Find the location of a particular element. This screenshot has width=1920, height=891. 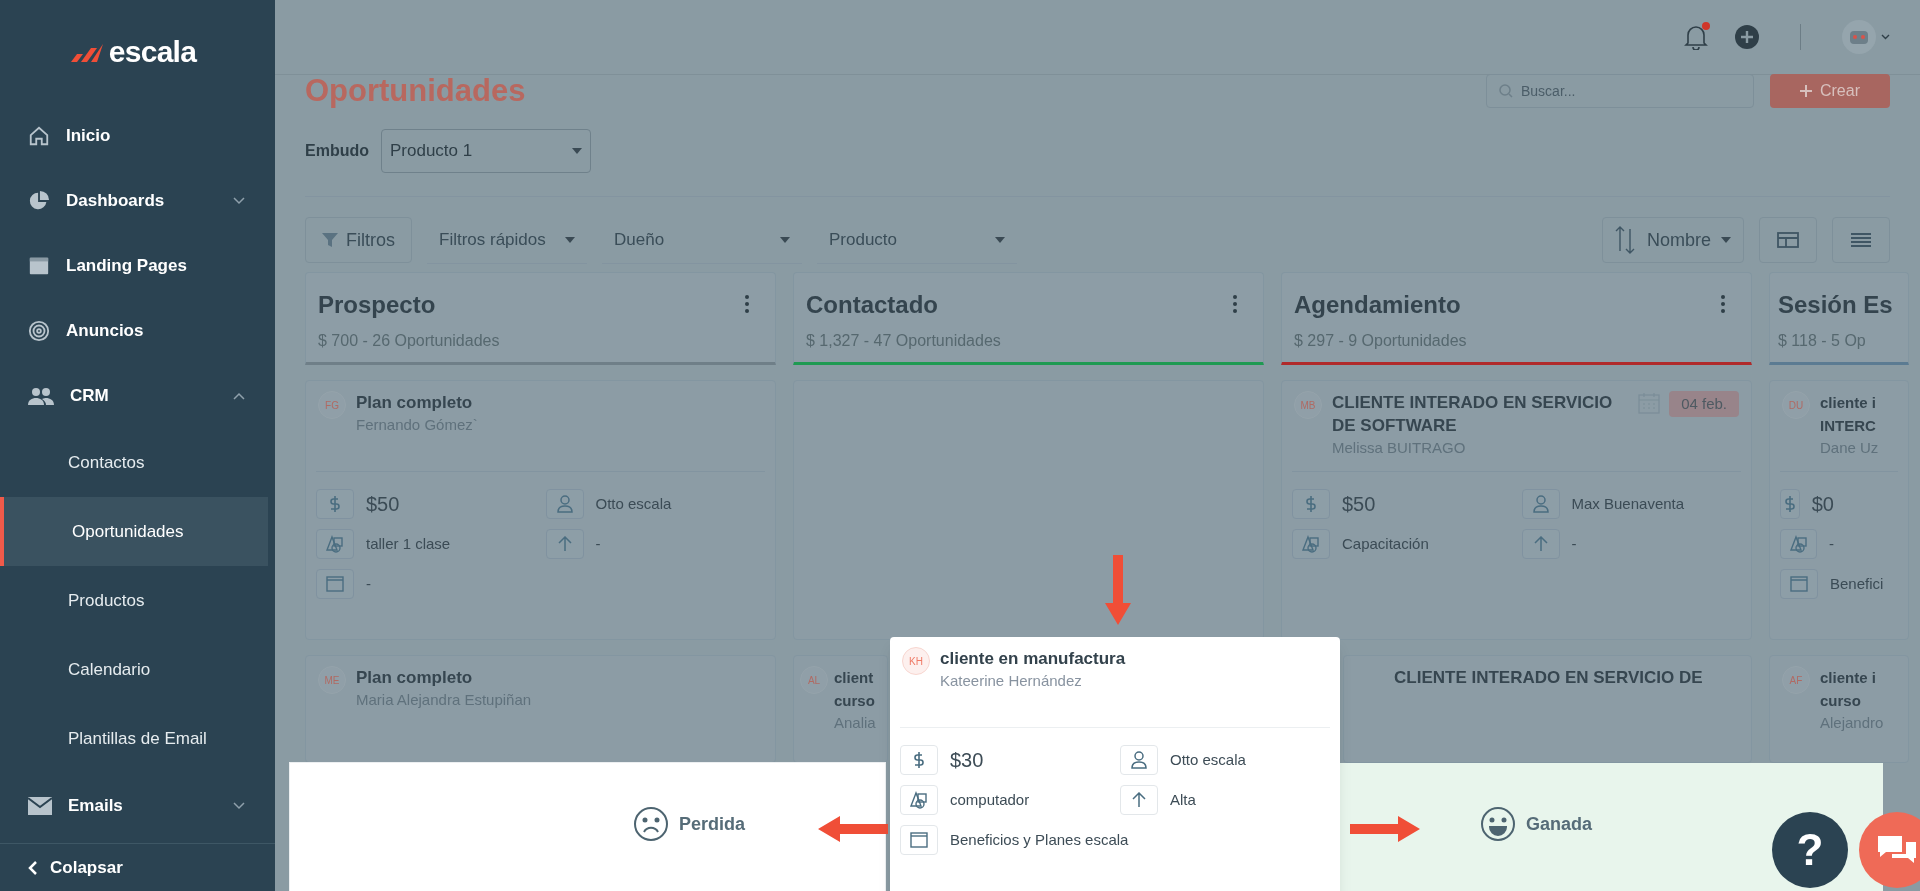

smiley-icon is located at coordinates (1498, 824).